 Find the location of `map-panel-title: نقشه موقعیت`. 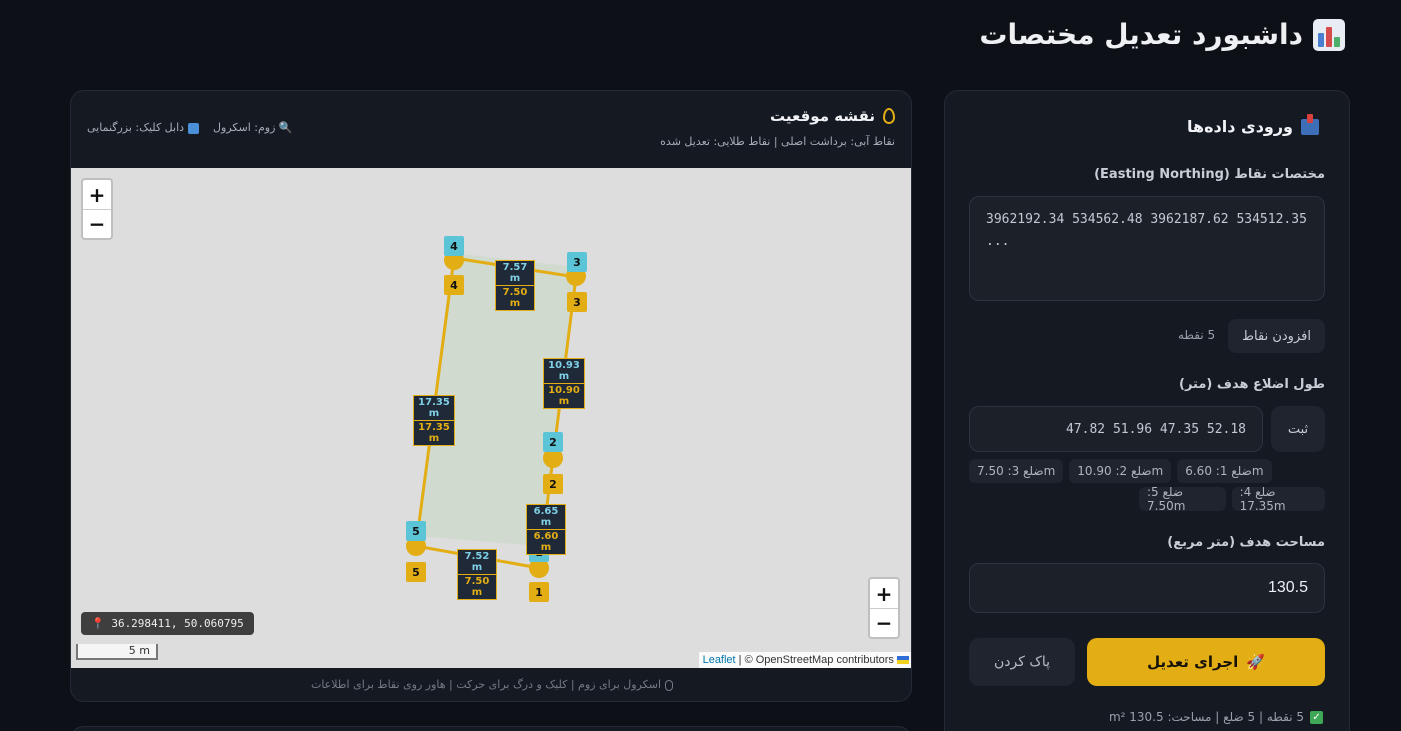

map-panel-title: نقشه موقعیت is located at coordinates (822, 116).